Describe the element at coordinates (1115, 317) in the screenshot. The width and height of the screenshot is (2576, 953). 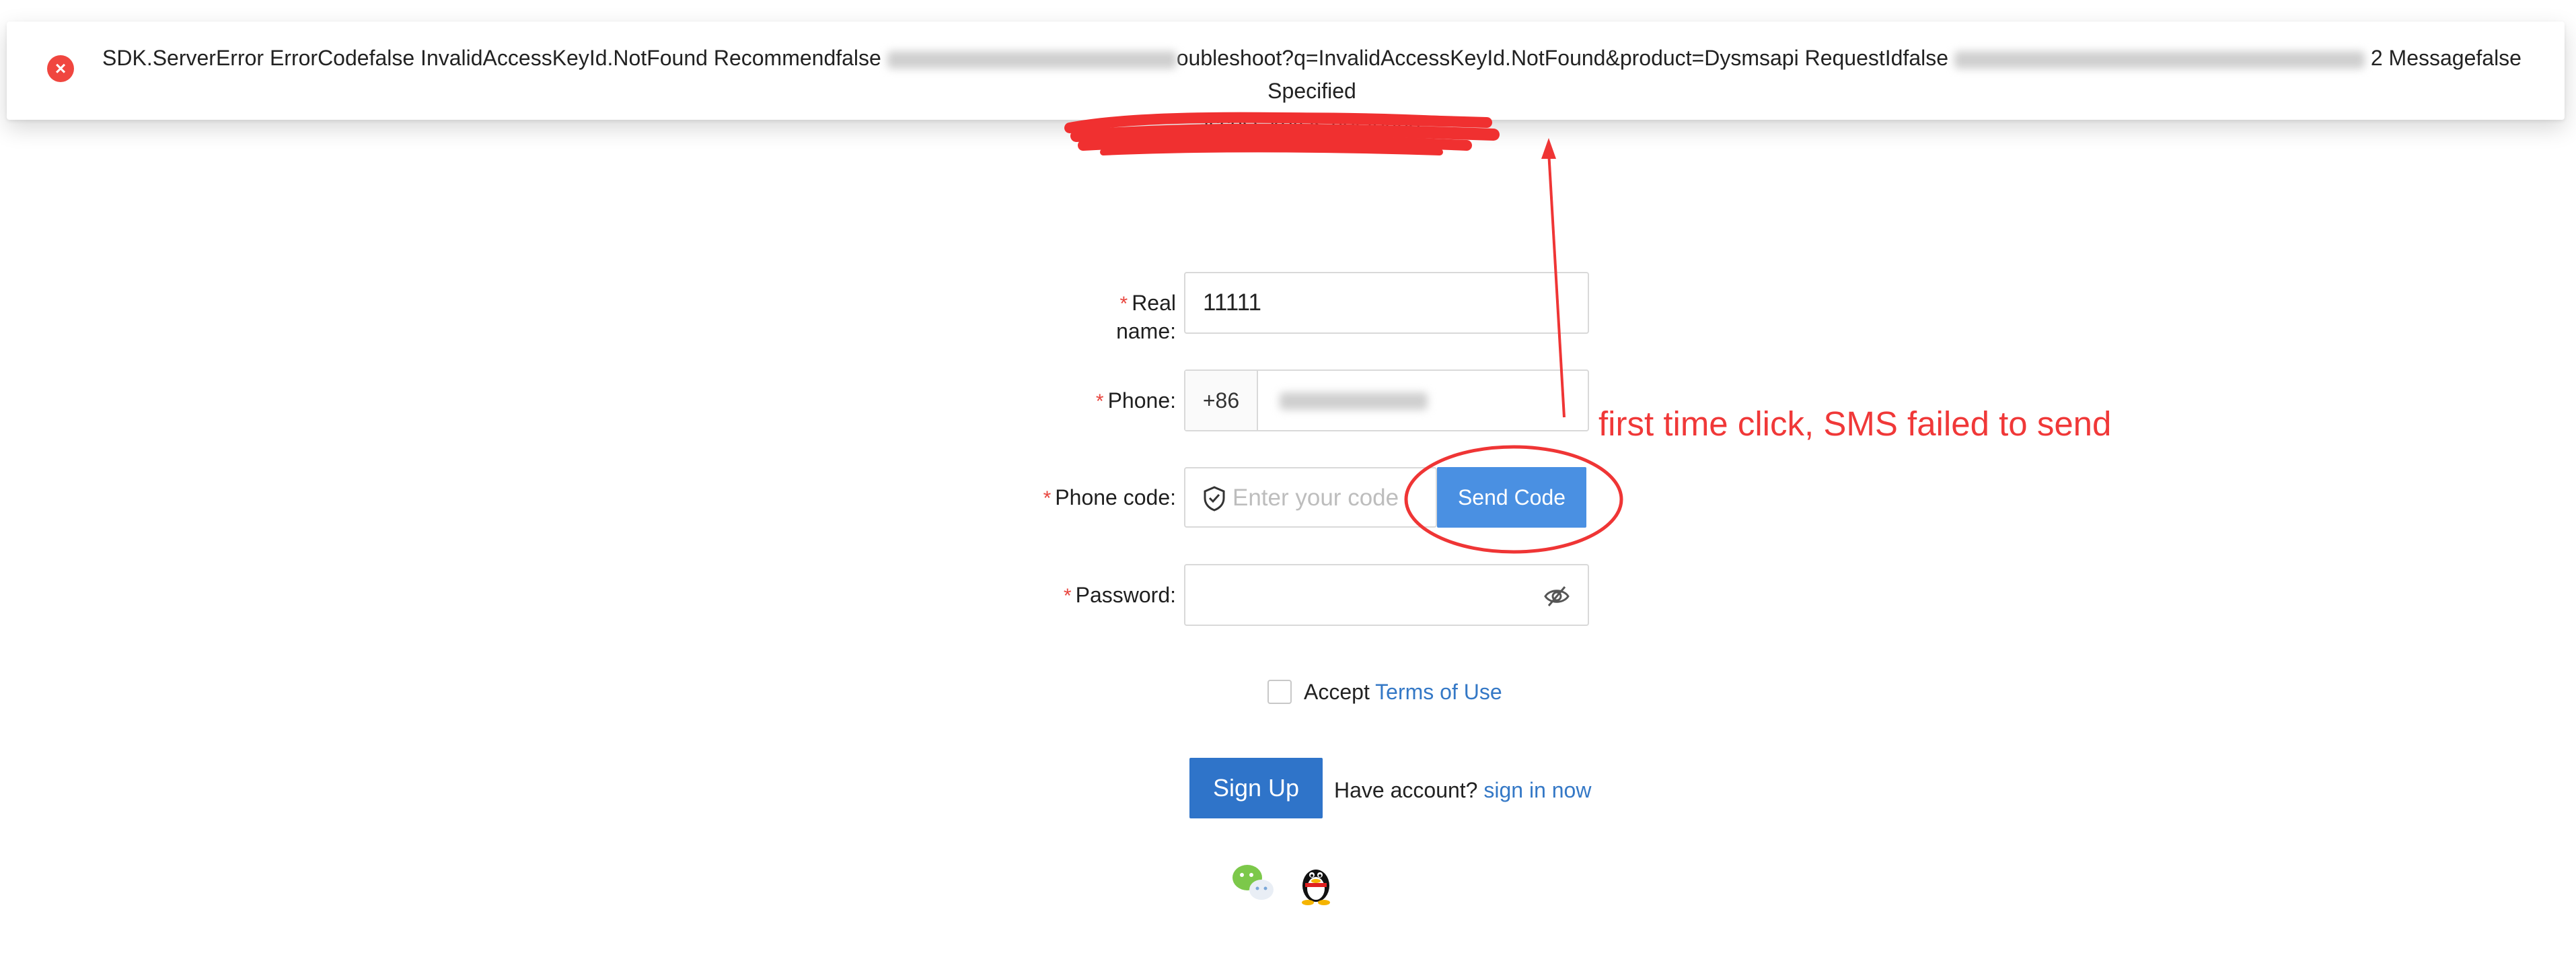
I see `real-name-label: * Real name:` at that location.